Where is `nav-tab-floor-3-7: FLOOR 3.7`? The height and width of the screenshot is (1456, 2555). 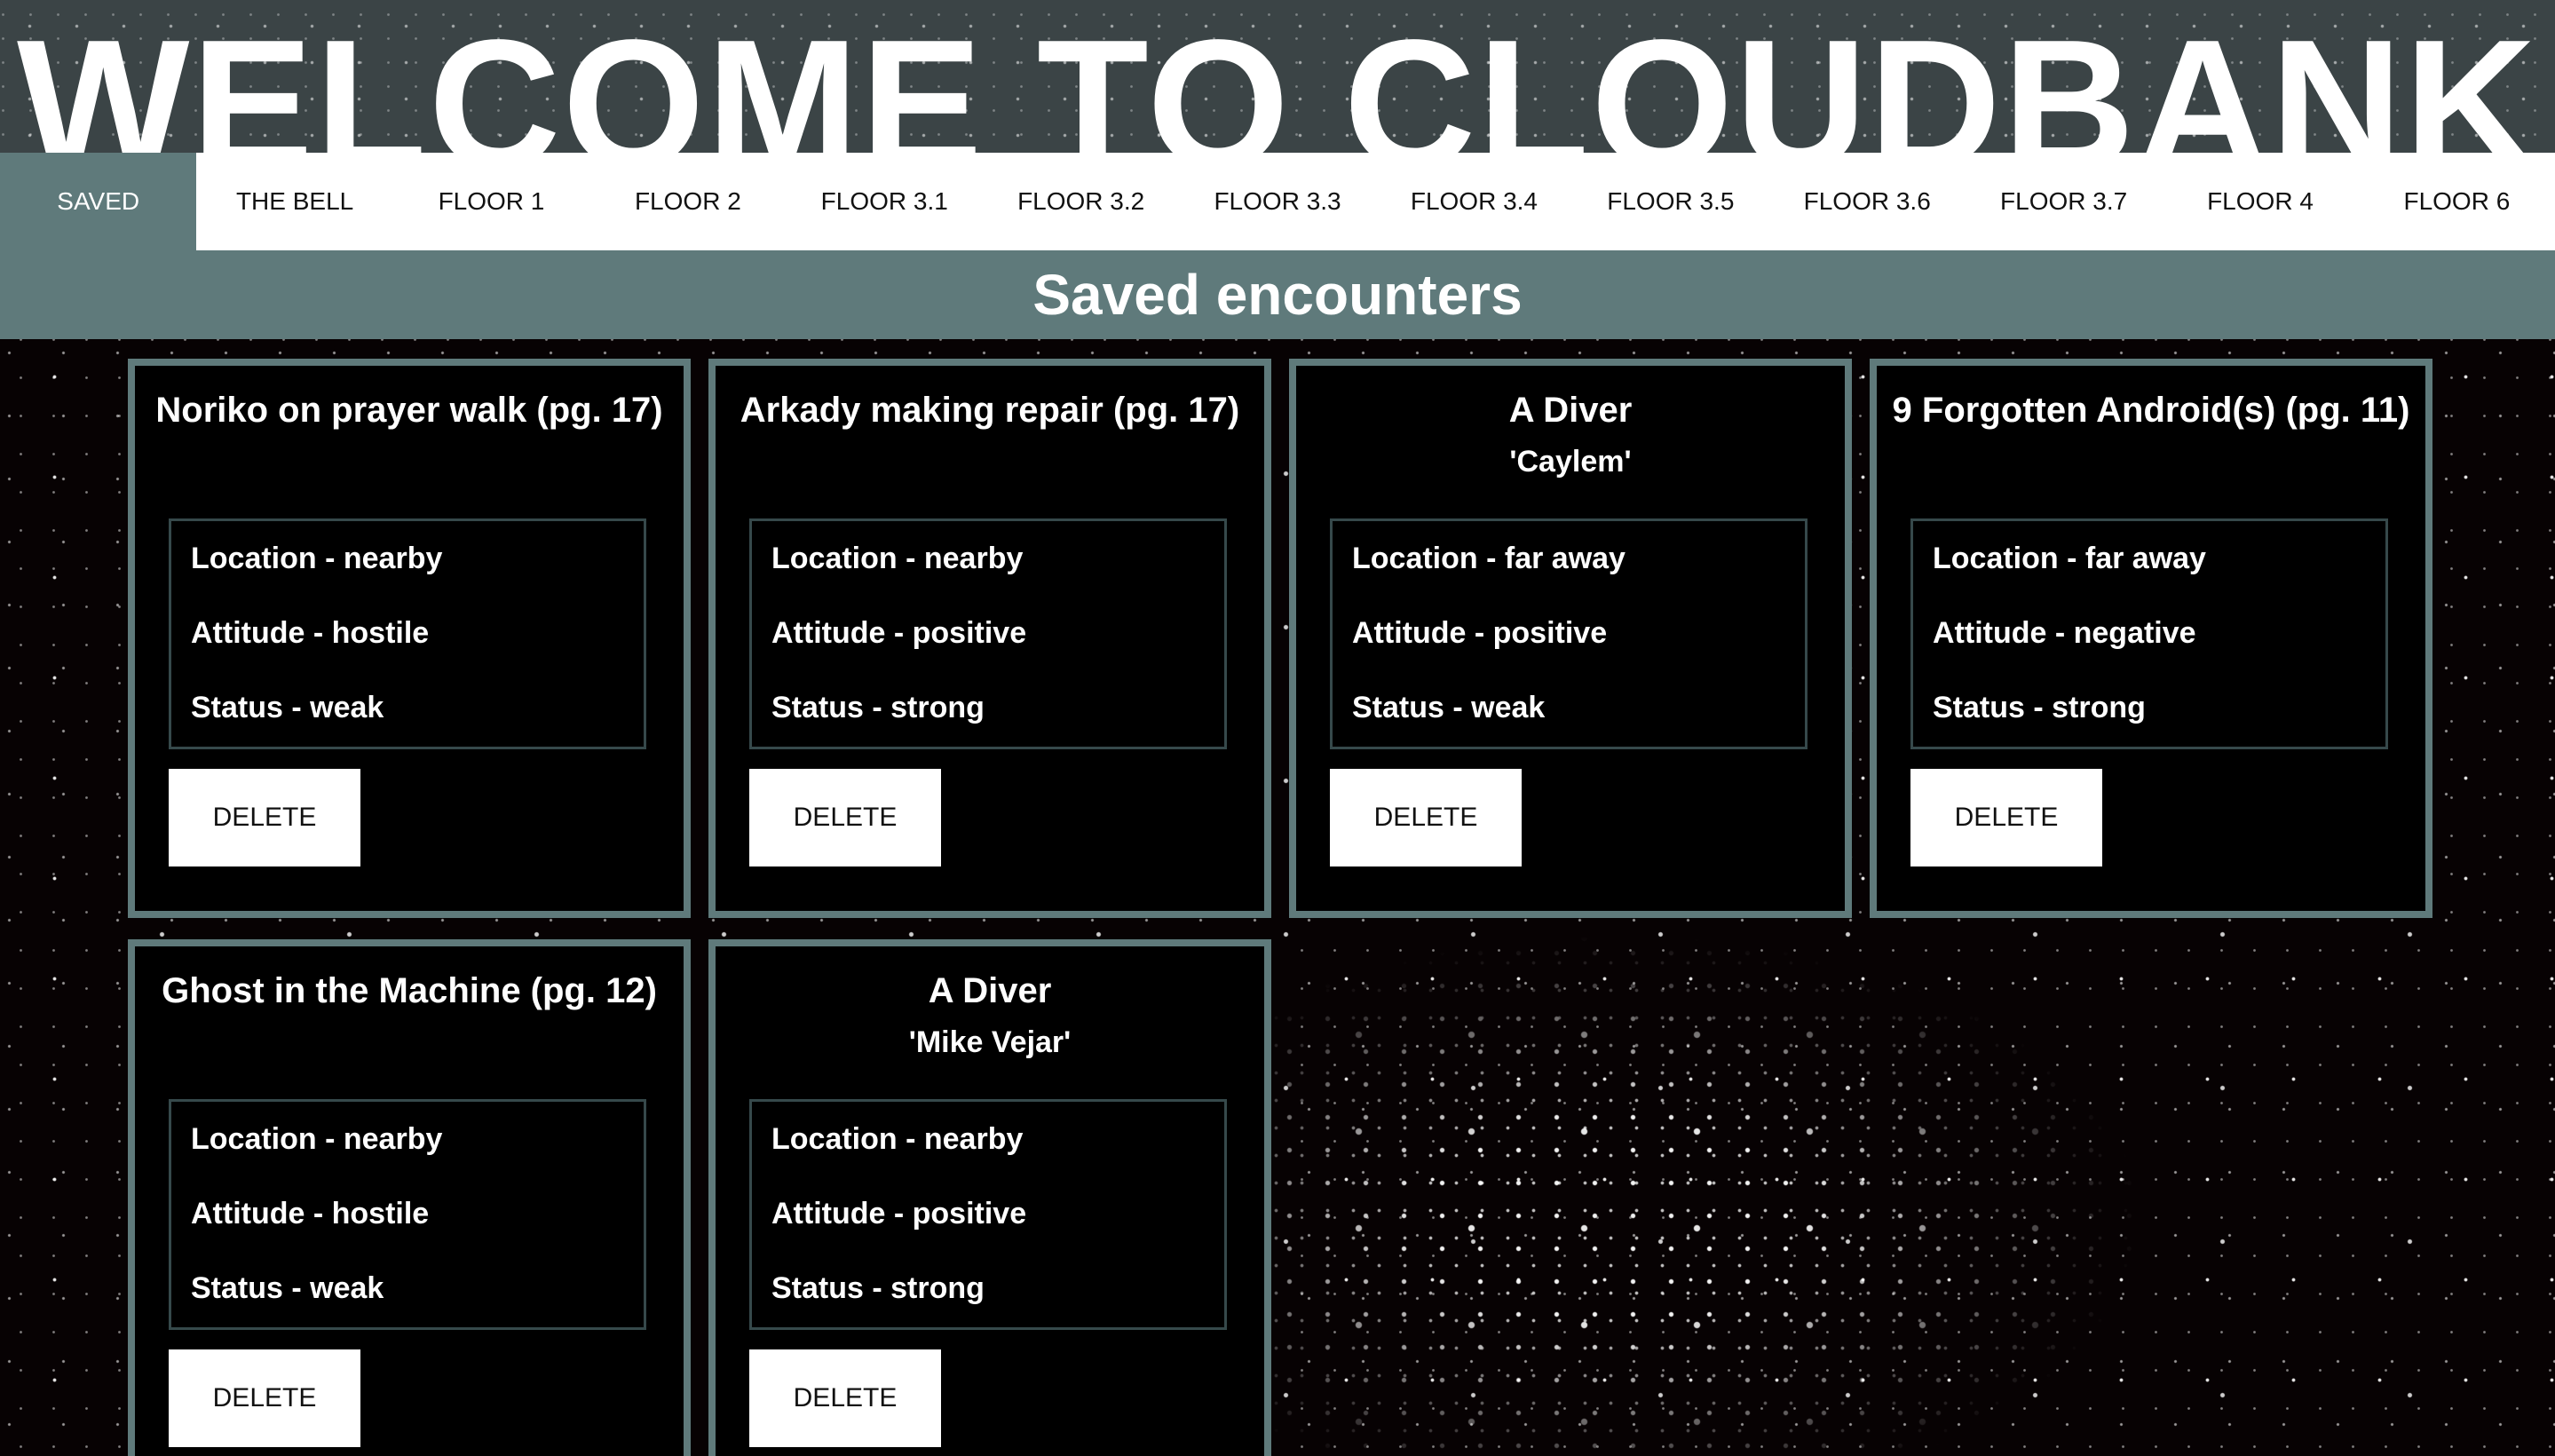
nav-tab-floor-3-7: FLOOR 3.7 is located at coordinates (2064, 201).